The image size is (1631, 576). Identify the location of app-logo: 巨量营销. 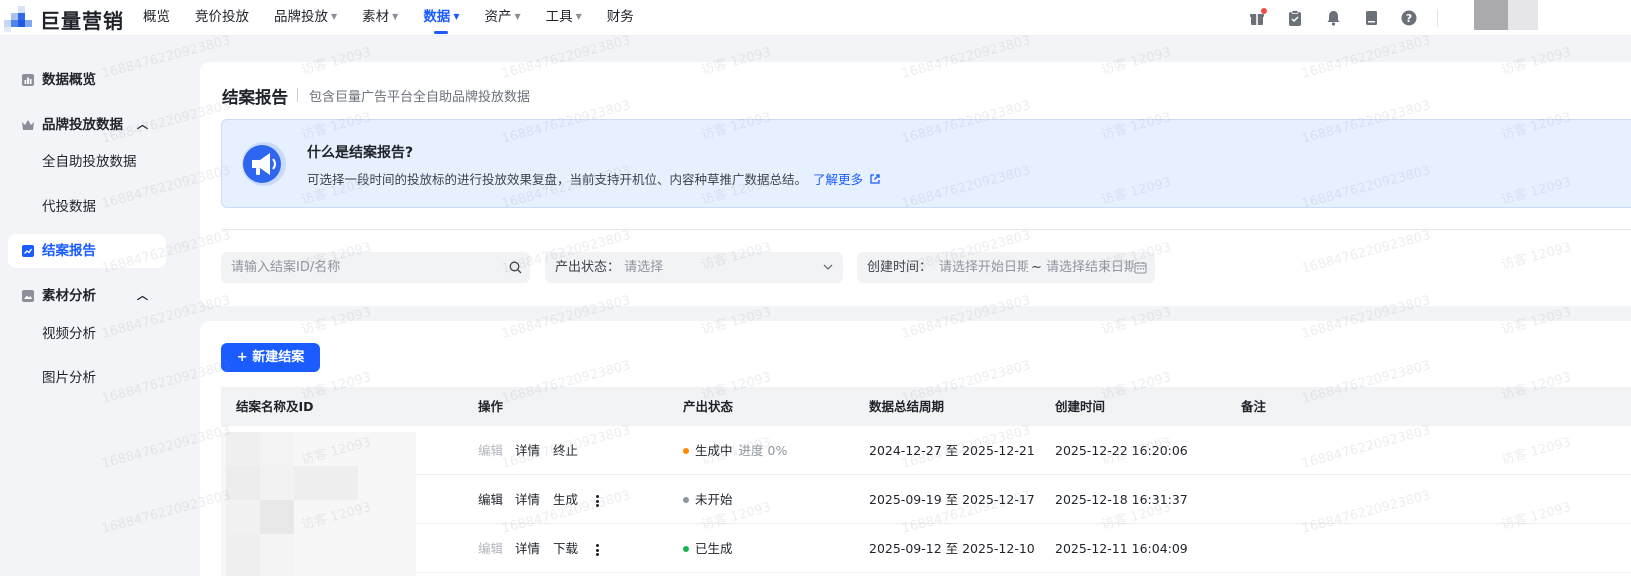
(64, 19).